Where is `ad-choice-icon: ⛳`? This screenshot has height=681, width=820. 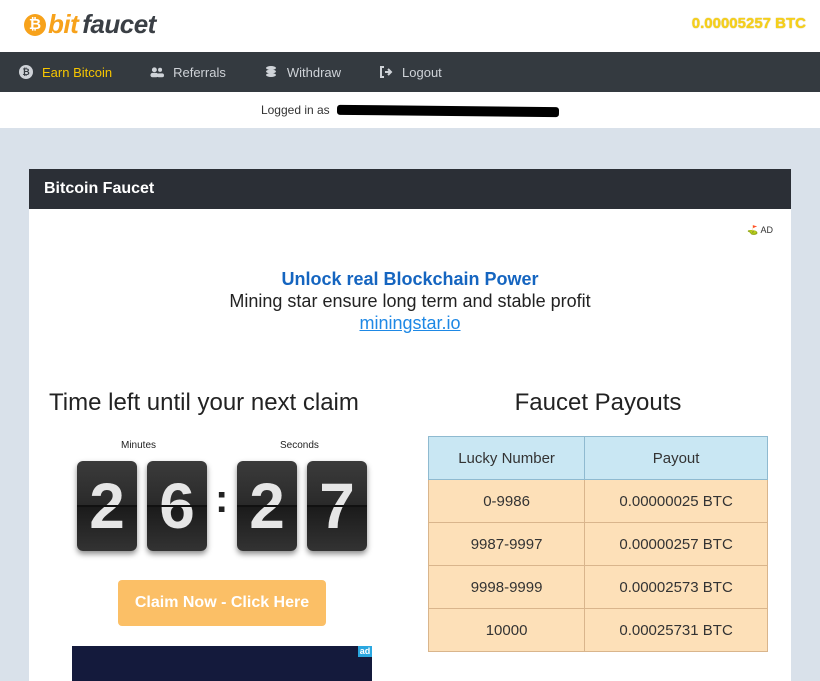
ad-choice-icon: ⛳ is located at coordinates (753, 230).